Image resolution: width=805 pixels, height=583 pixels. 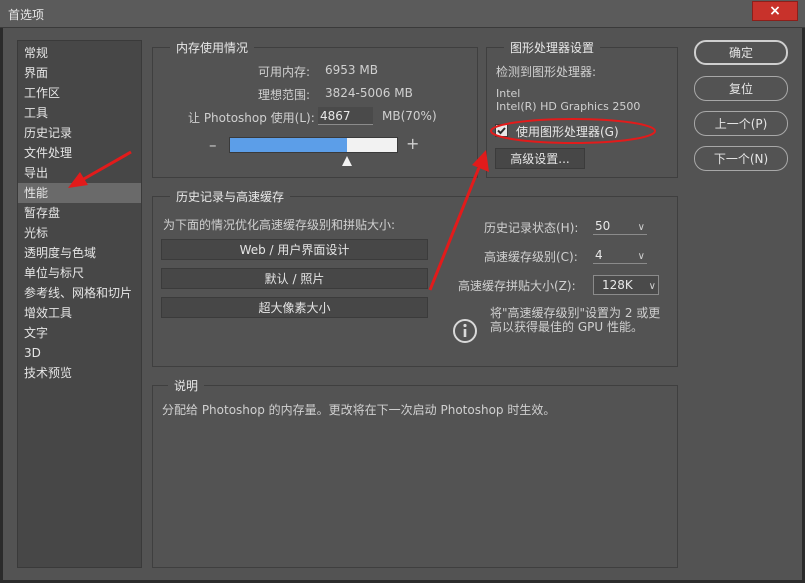 I want to click on cache-levels-select: 4 ∨, so click(x=620, y=255).